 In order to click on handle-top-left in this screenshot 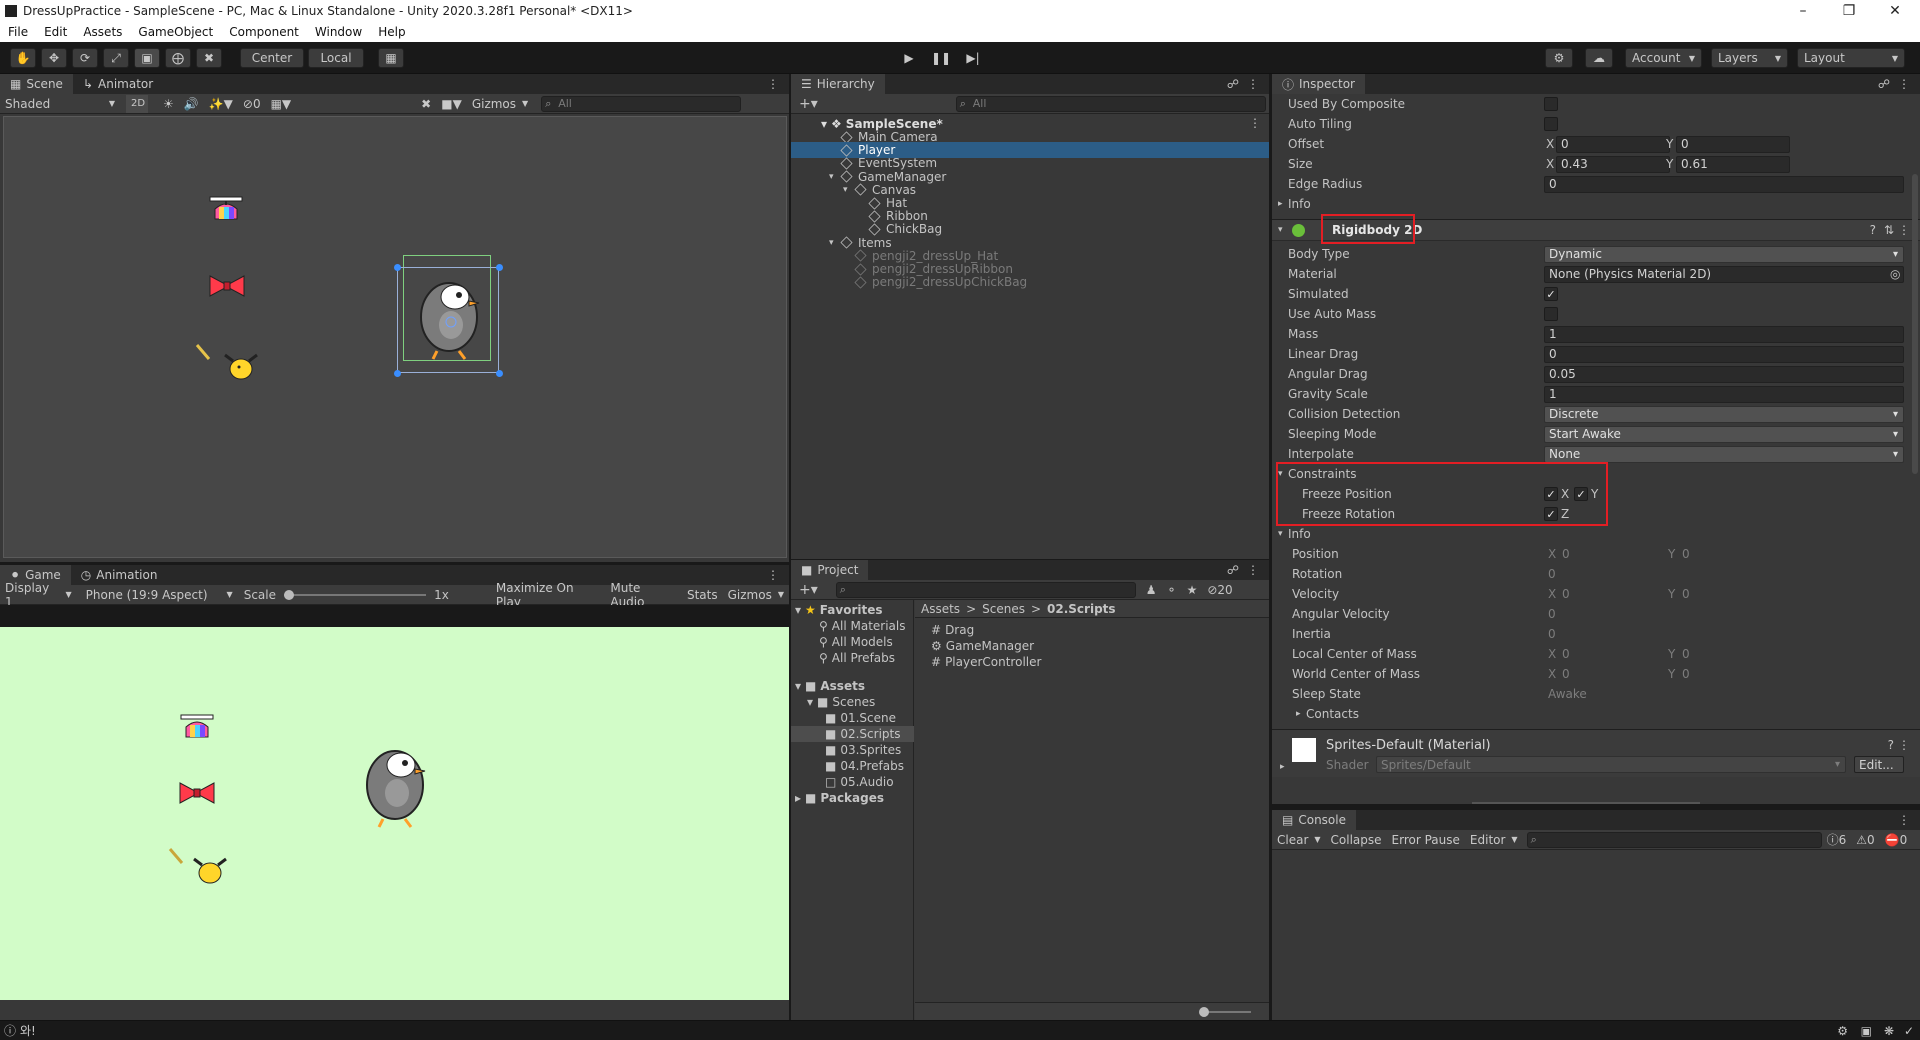, I will do `click(397, 267)`.